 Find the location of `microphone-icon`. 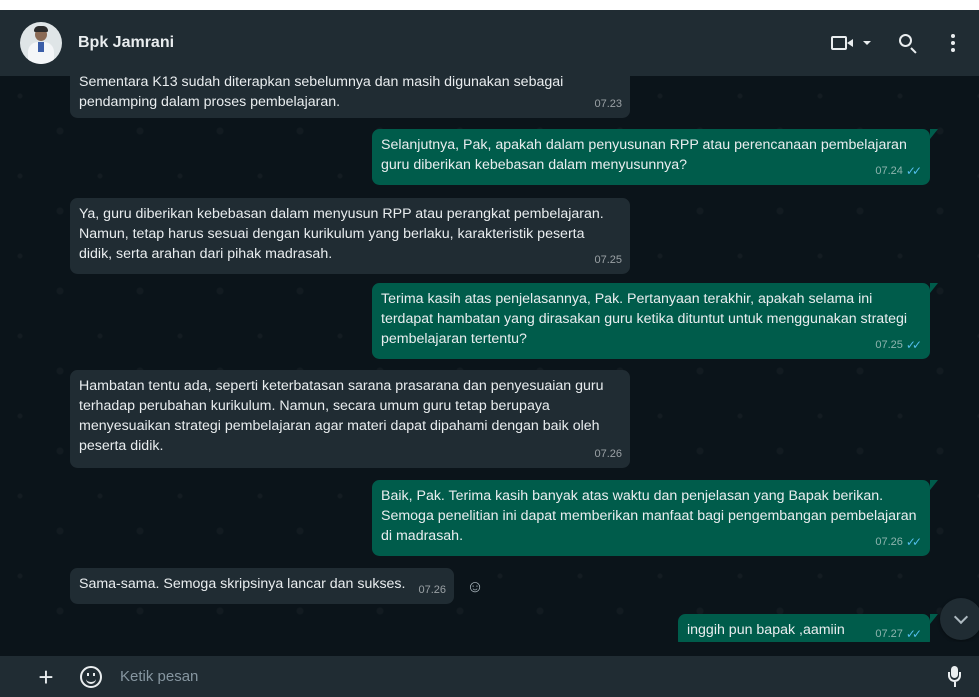

microphone-icon is located at coordinates (954, 676).